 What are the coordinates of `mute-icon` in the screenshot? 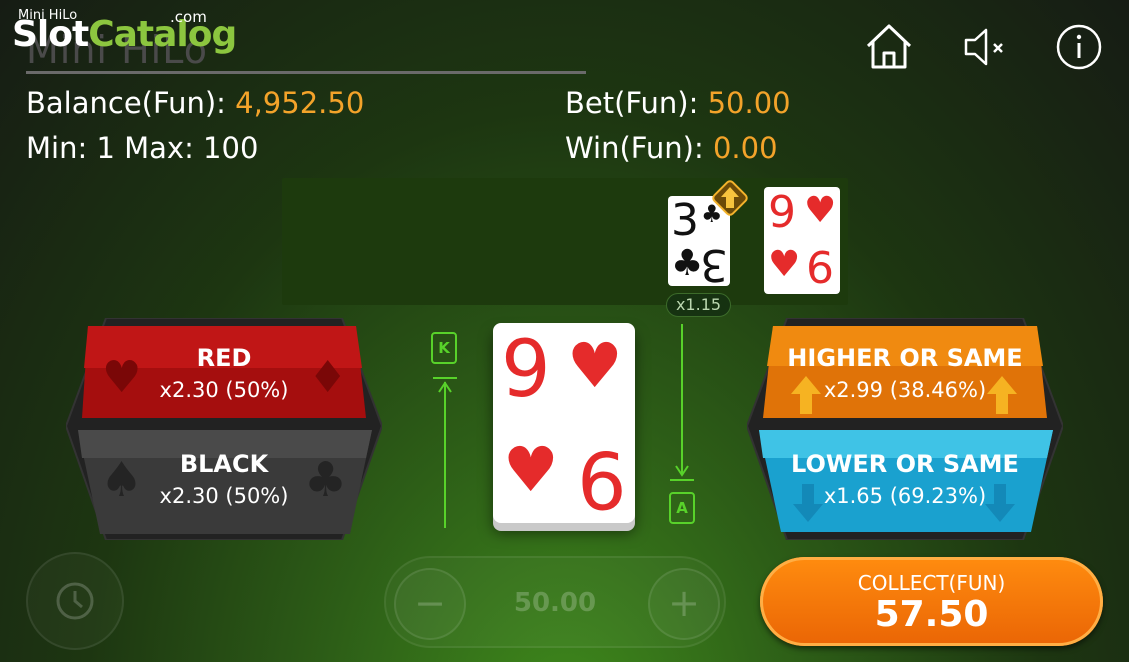 It's located at (983, 47).